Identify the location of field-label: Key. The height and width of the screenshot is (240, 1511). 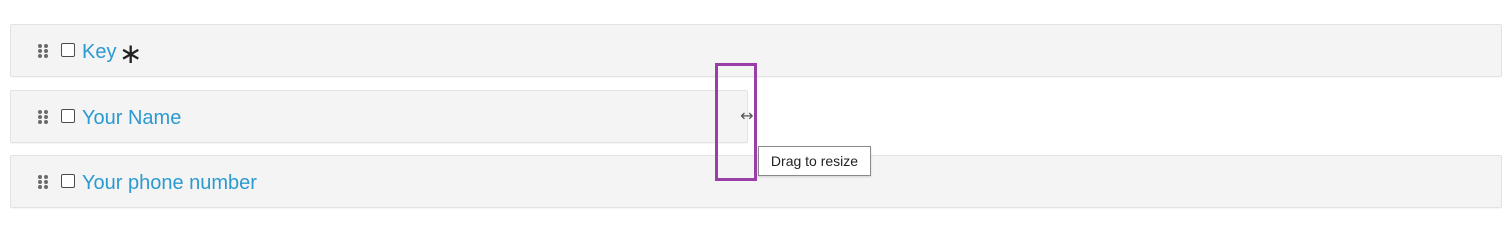
(99, 52).